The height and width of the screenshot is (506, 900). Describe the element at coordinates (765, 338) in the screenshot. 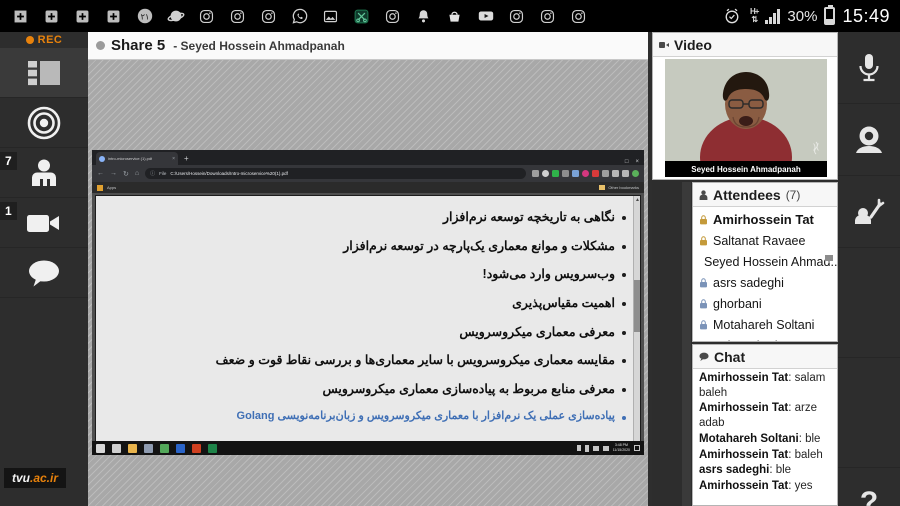

I see `attendee-row: Zahra Abed` at that location.